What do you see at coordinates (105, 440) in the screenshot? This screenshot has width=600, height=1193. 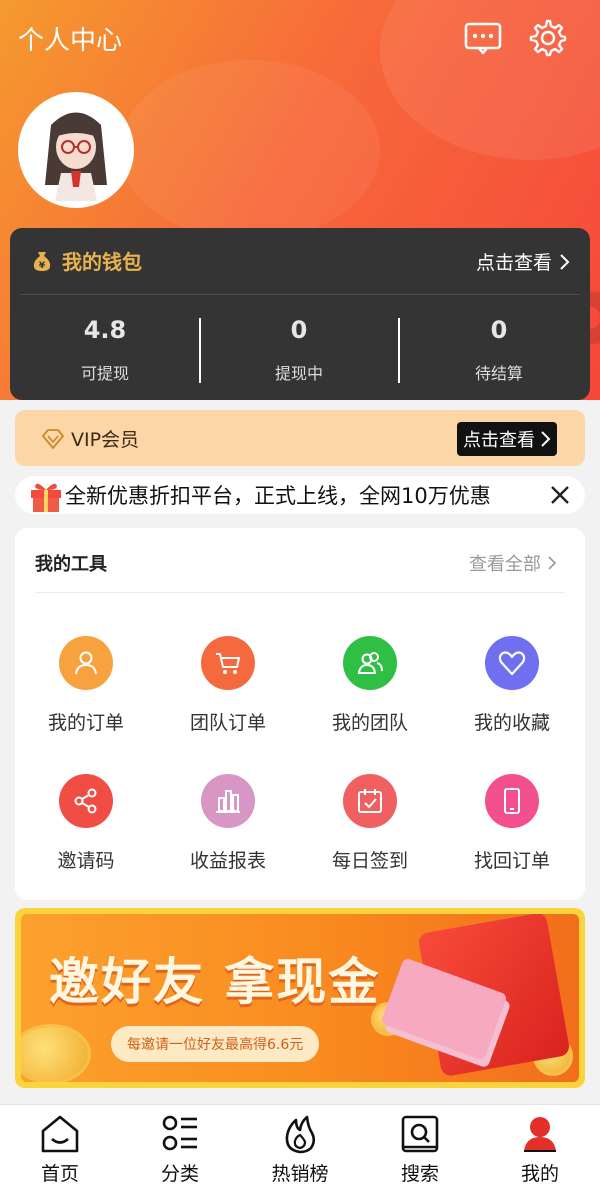 I see `vip-label: VIP会员` at bounding box center [105, 440].